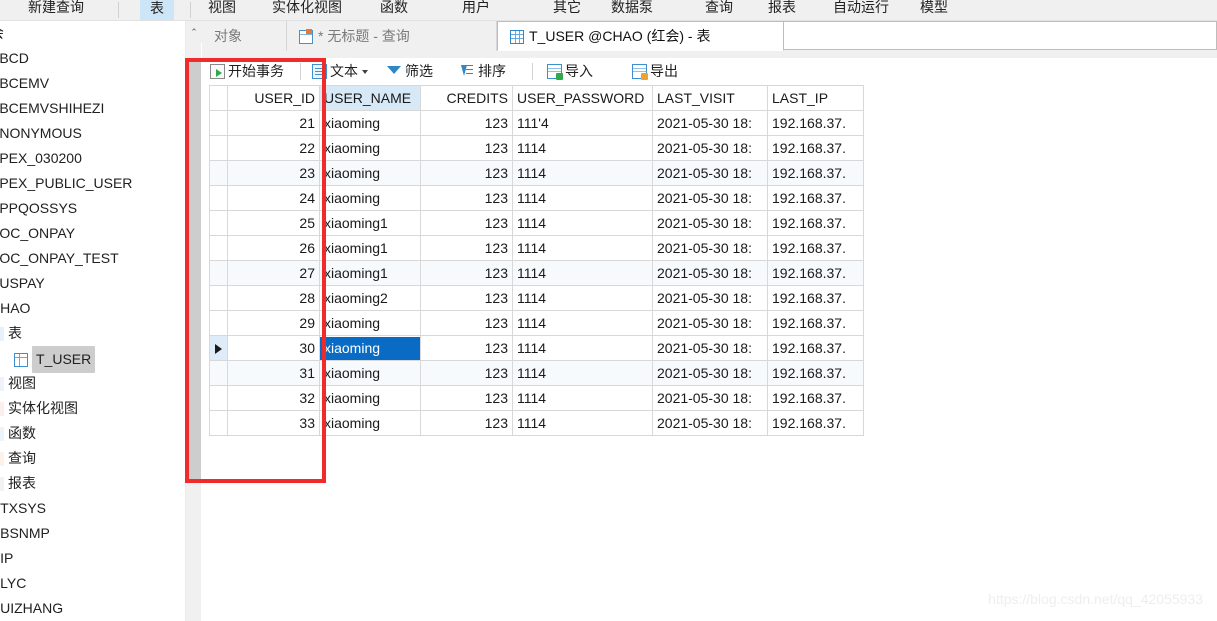 The width and height of the screenshot is (1217, 621). I want to click on tree-item-7: APPQOSSYS, so click(92, 208).